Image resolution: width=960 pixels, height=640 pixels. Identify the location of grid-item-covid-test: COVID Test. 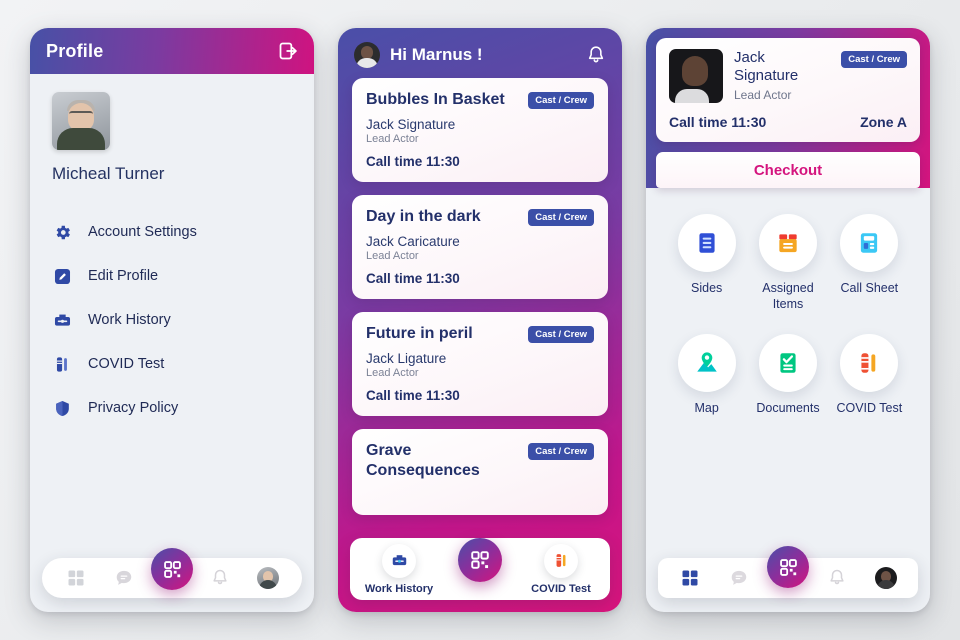
(869, 375).